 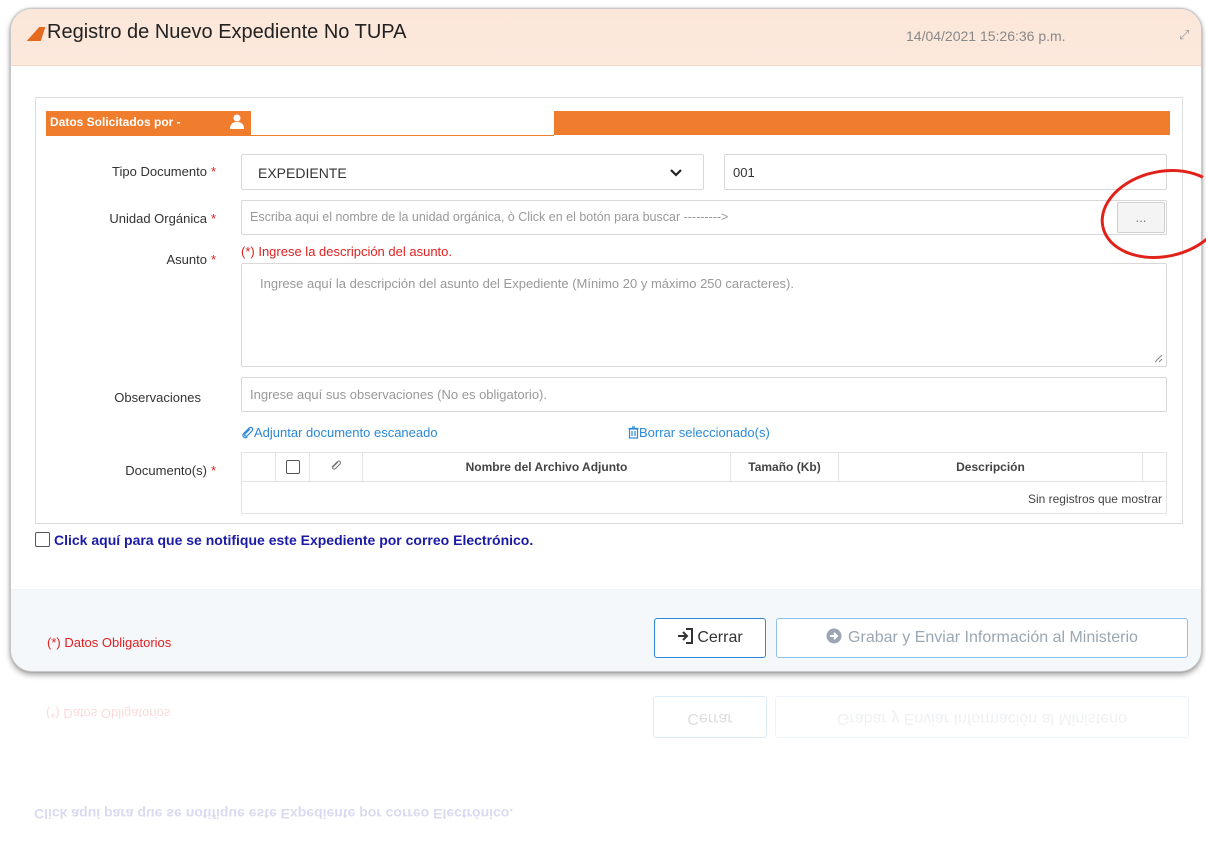 I want to click on trash-icon, so click(x=633, y=432).